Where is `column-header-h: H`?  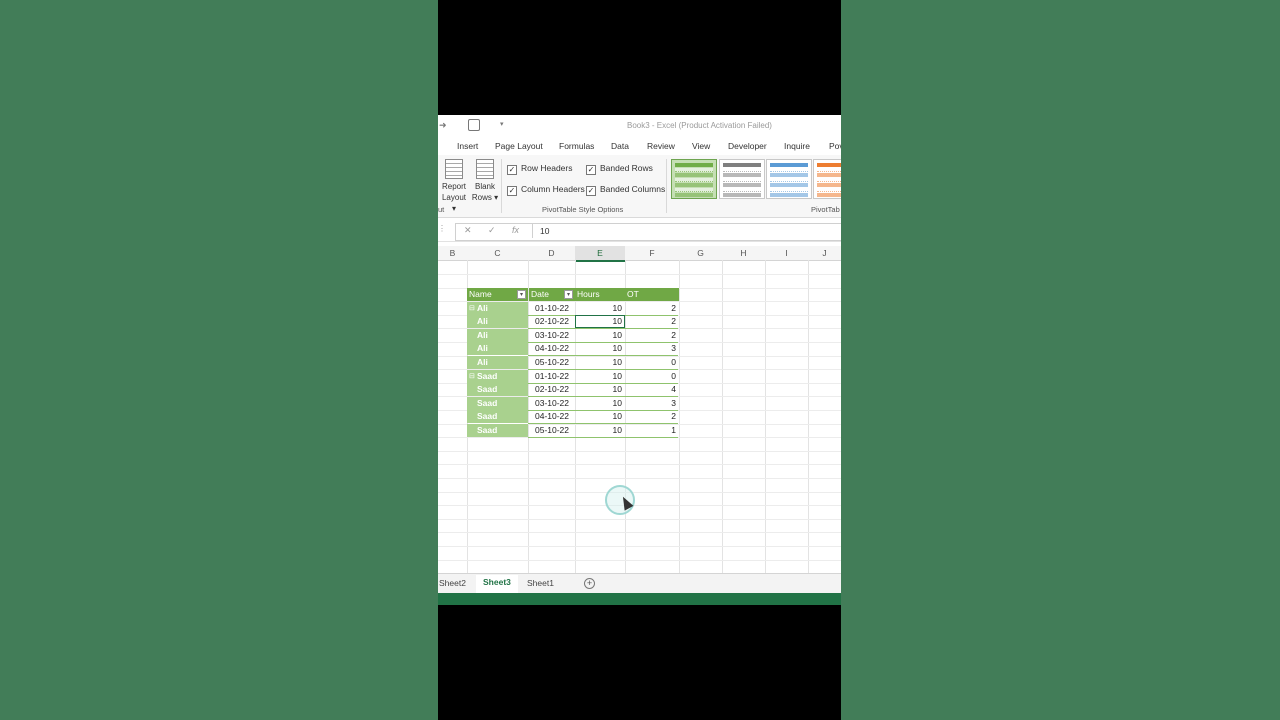 column-header-h: H is located at coordinates (743, 253).